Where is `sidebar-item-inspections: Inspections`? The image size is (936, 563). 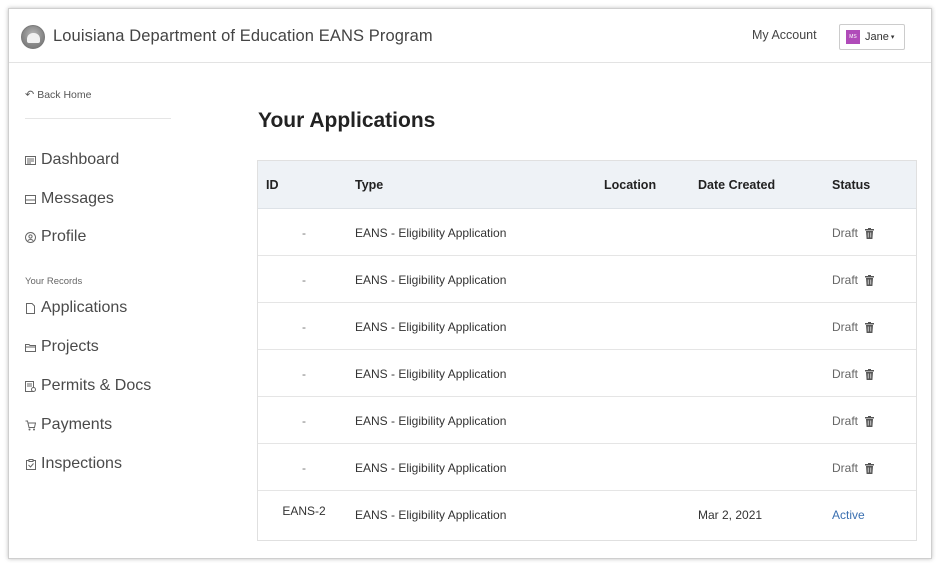
sidebar-item-inspections: Inspections is located at coordinates (73, 464).